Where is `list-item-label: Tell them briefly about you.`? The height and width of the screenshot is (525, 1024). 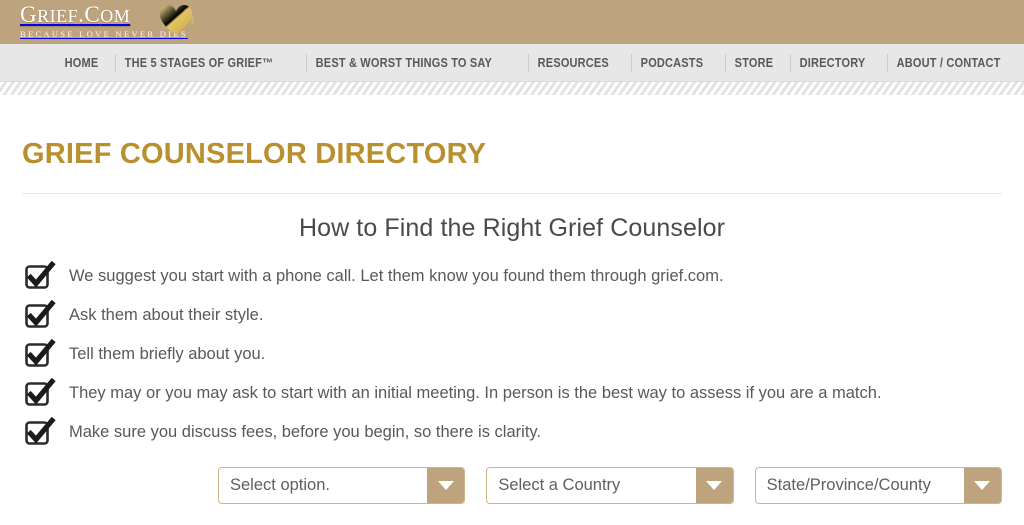
list-item-label: Tell them briefly about you. is located at coordinates (167, 354).